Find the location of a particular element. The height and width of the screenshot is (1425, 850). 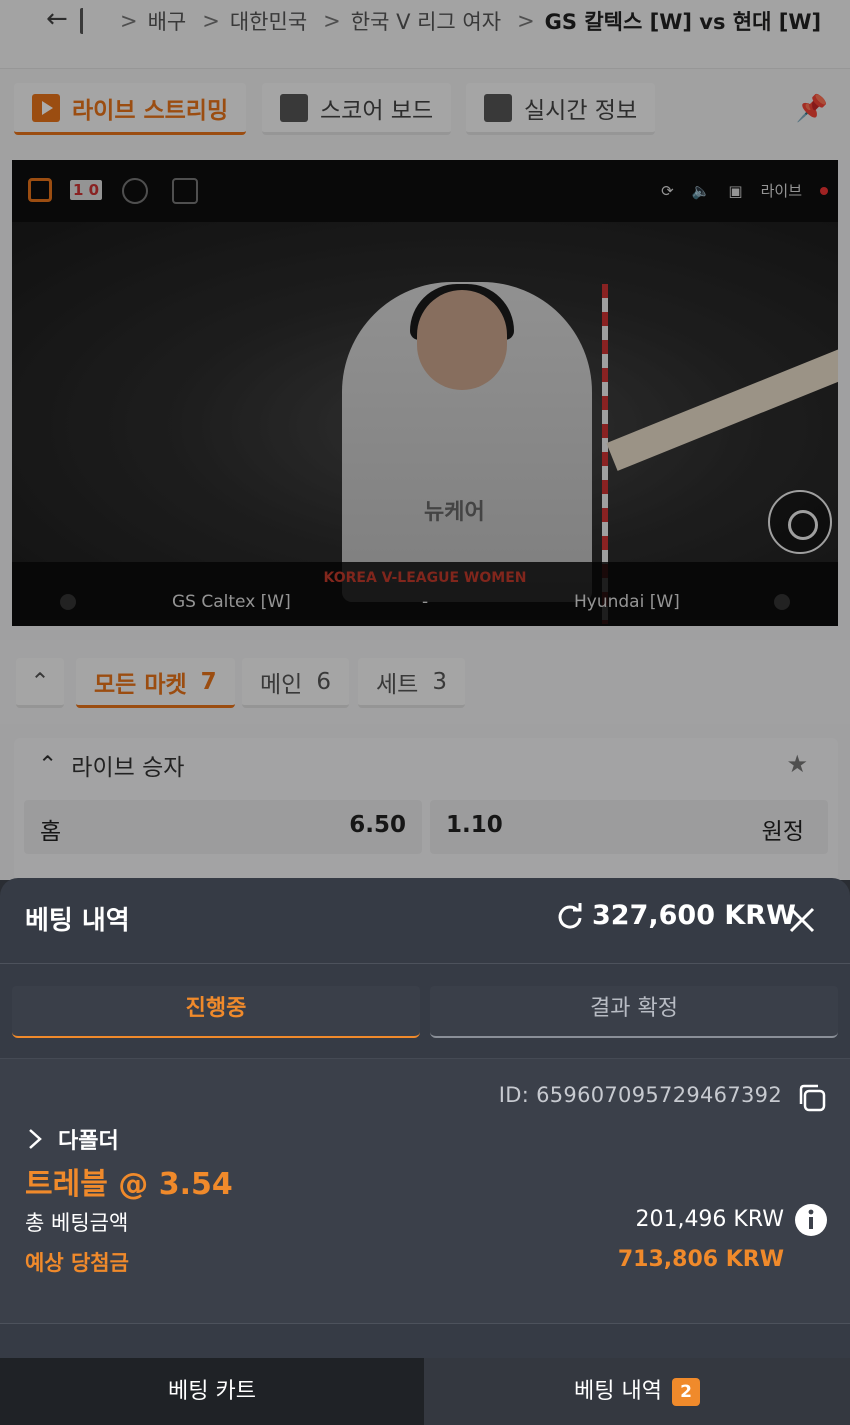

sheet-title: 베팅 내역 is located at coordinates (77, 921).